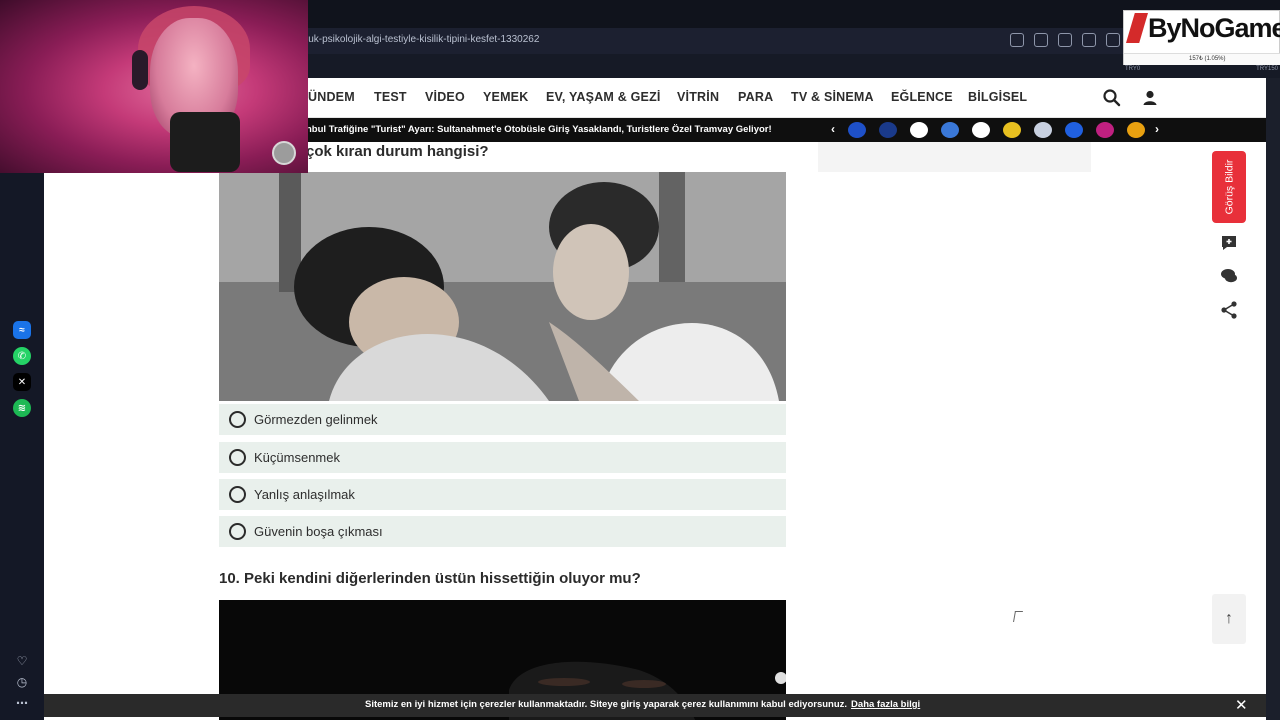 The height and width of the screenshot is (720, 1280). I want to click on search-icon, so click(1112, 98).